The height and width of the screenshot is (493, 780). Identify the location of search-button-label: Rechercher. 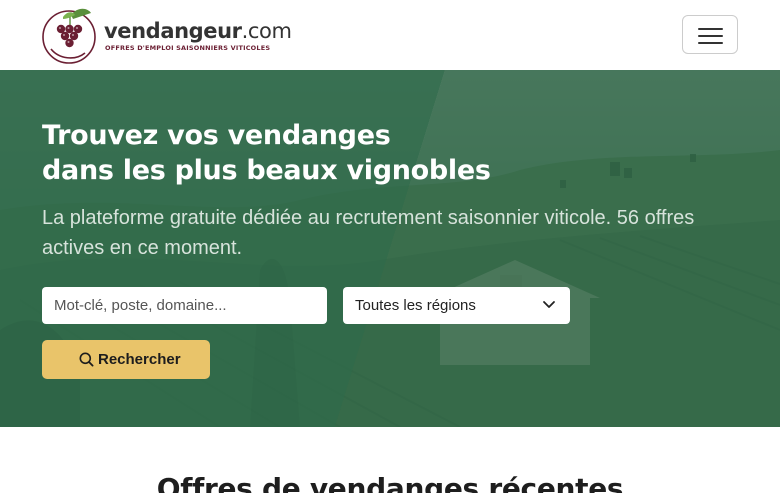
(139, 359).